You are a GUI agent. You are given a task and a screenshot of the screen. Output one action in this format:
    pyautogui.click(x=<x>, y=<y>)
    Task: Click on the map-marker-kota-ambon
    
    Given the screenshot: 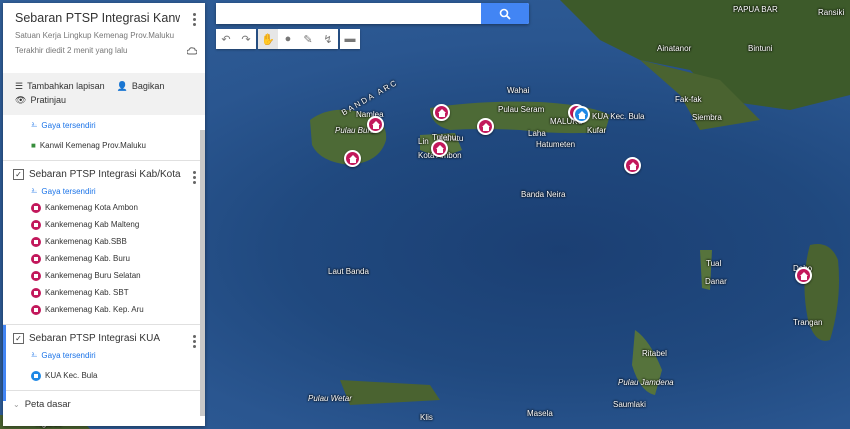 What is the action you would take?
    pyautogui.click(x=439, y=148)
    